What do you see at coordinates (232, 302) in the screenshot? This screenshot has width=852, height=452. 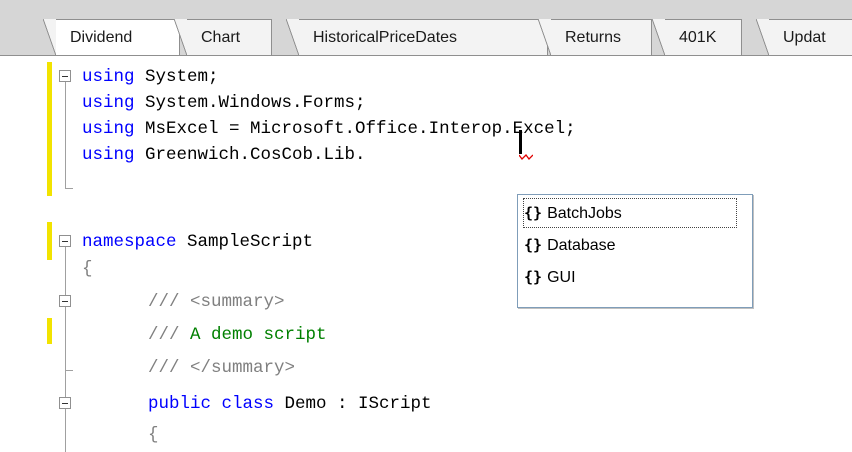 I see `doc-comment-tag: <summary>` at bounding box center [232, 302].